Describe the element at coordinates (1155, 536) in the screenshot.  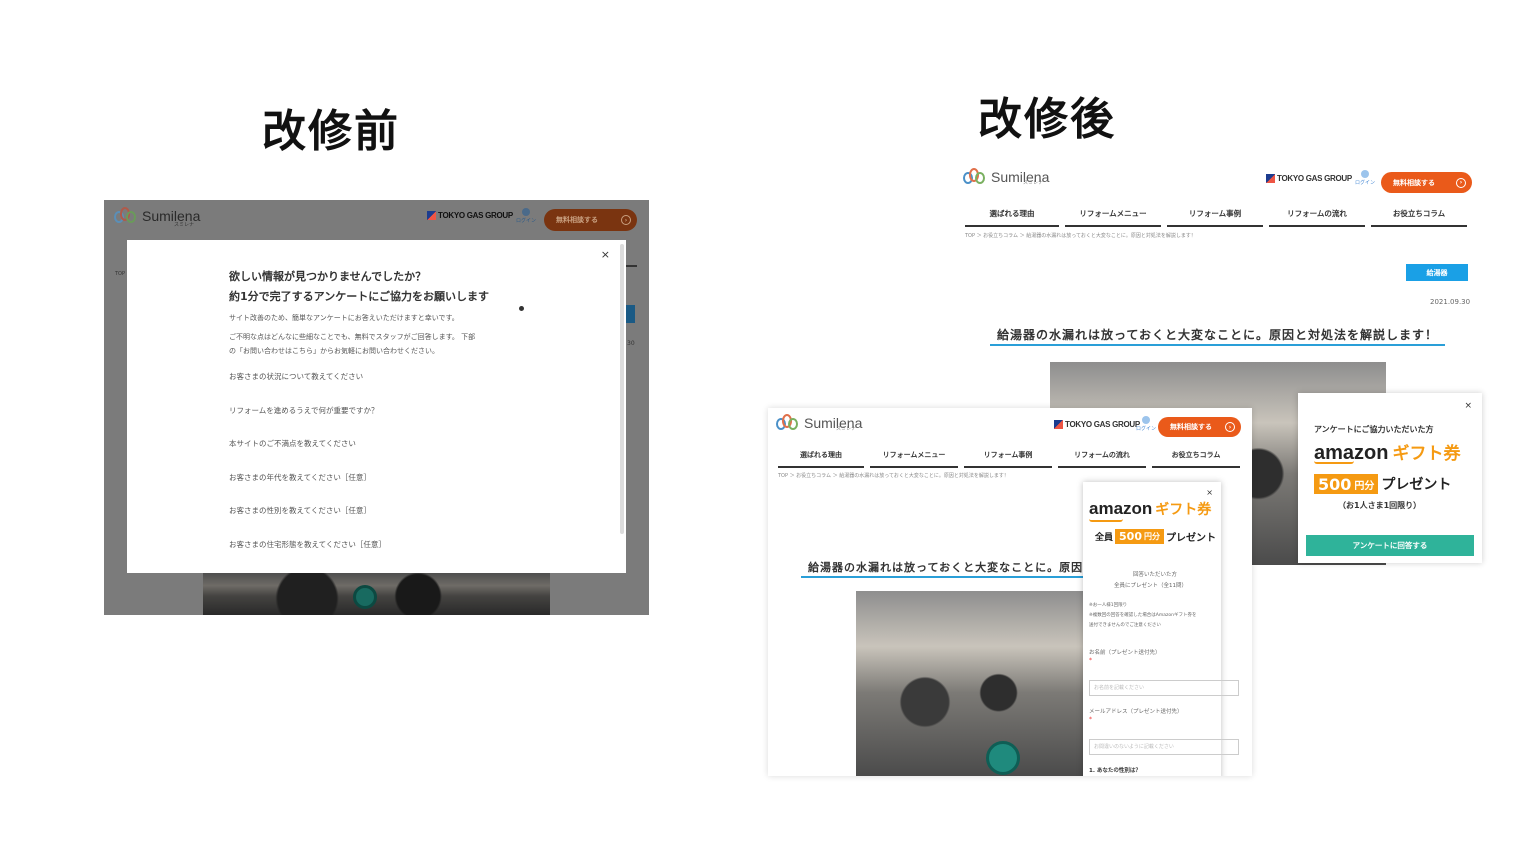
I see `price-line: 全員 500 円分 プレゼント` at that location.